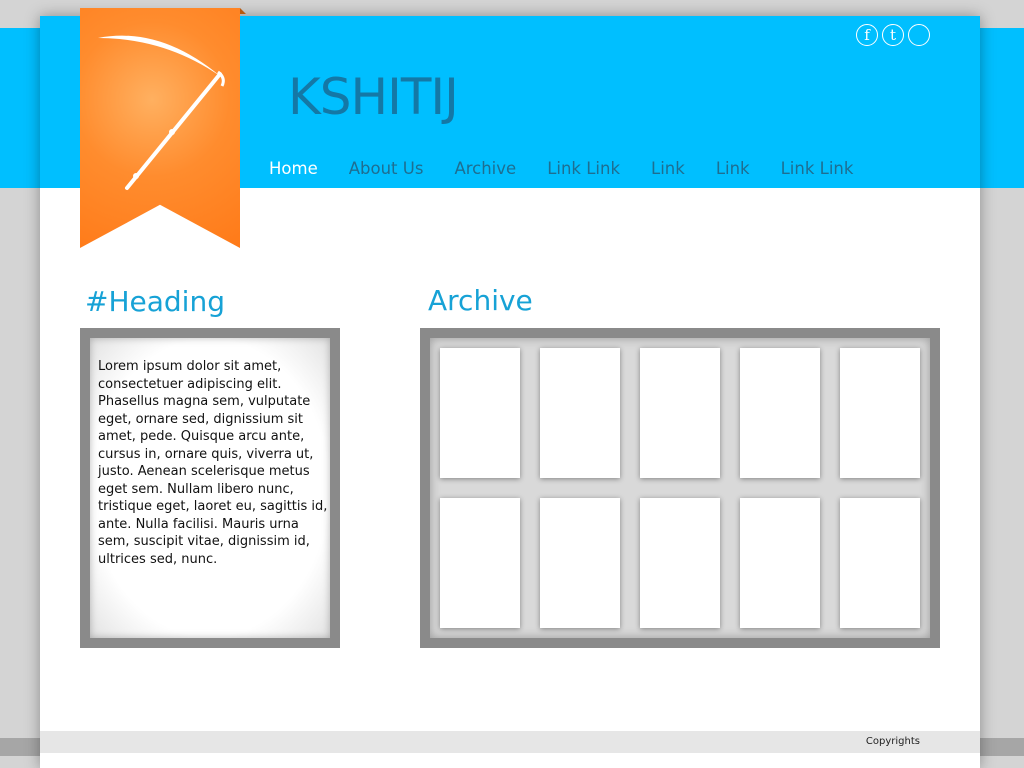 This screenshot has height=768, width=1024. Describe the element at coordinates (155, 301) in the screenshot. I see `left-section-heading: #Heading` at that location.